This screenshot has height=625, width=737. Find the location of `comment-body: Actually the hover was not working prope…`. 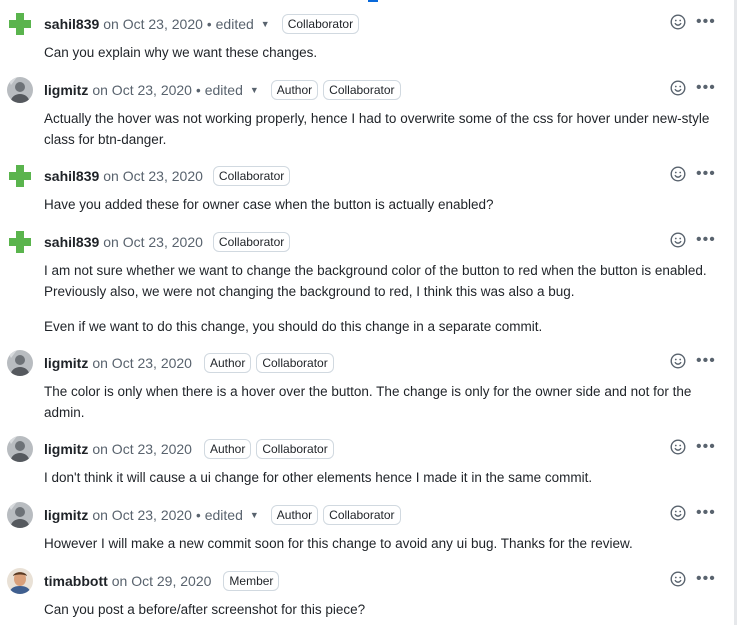

comment-body: Actually the hover was not working prope… is located at coordinates (382, 129).